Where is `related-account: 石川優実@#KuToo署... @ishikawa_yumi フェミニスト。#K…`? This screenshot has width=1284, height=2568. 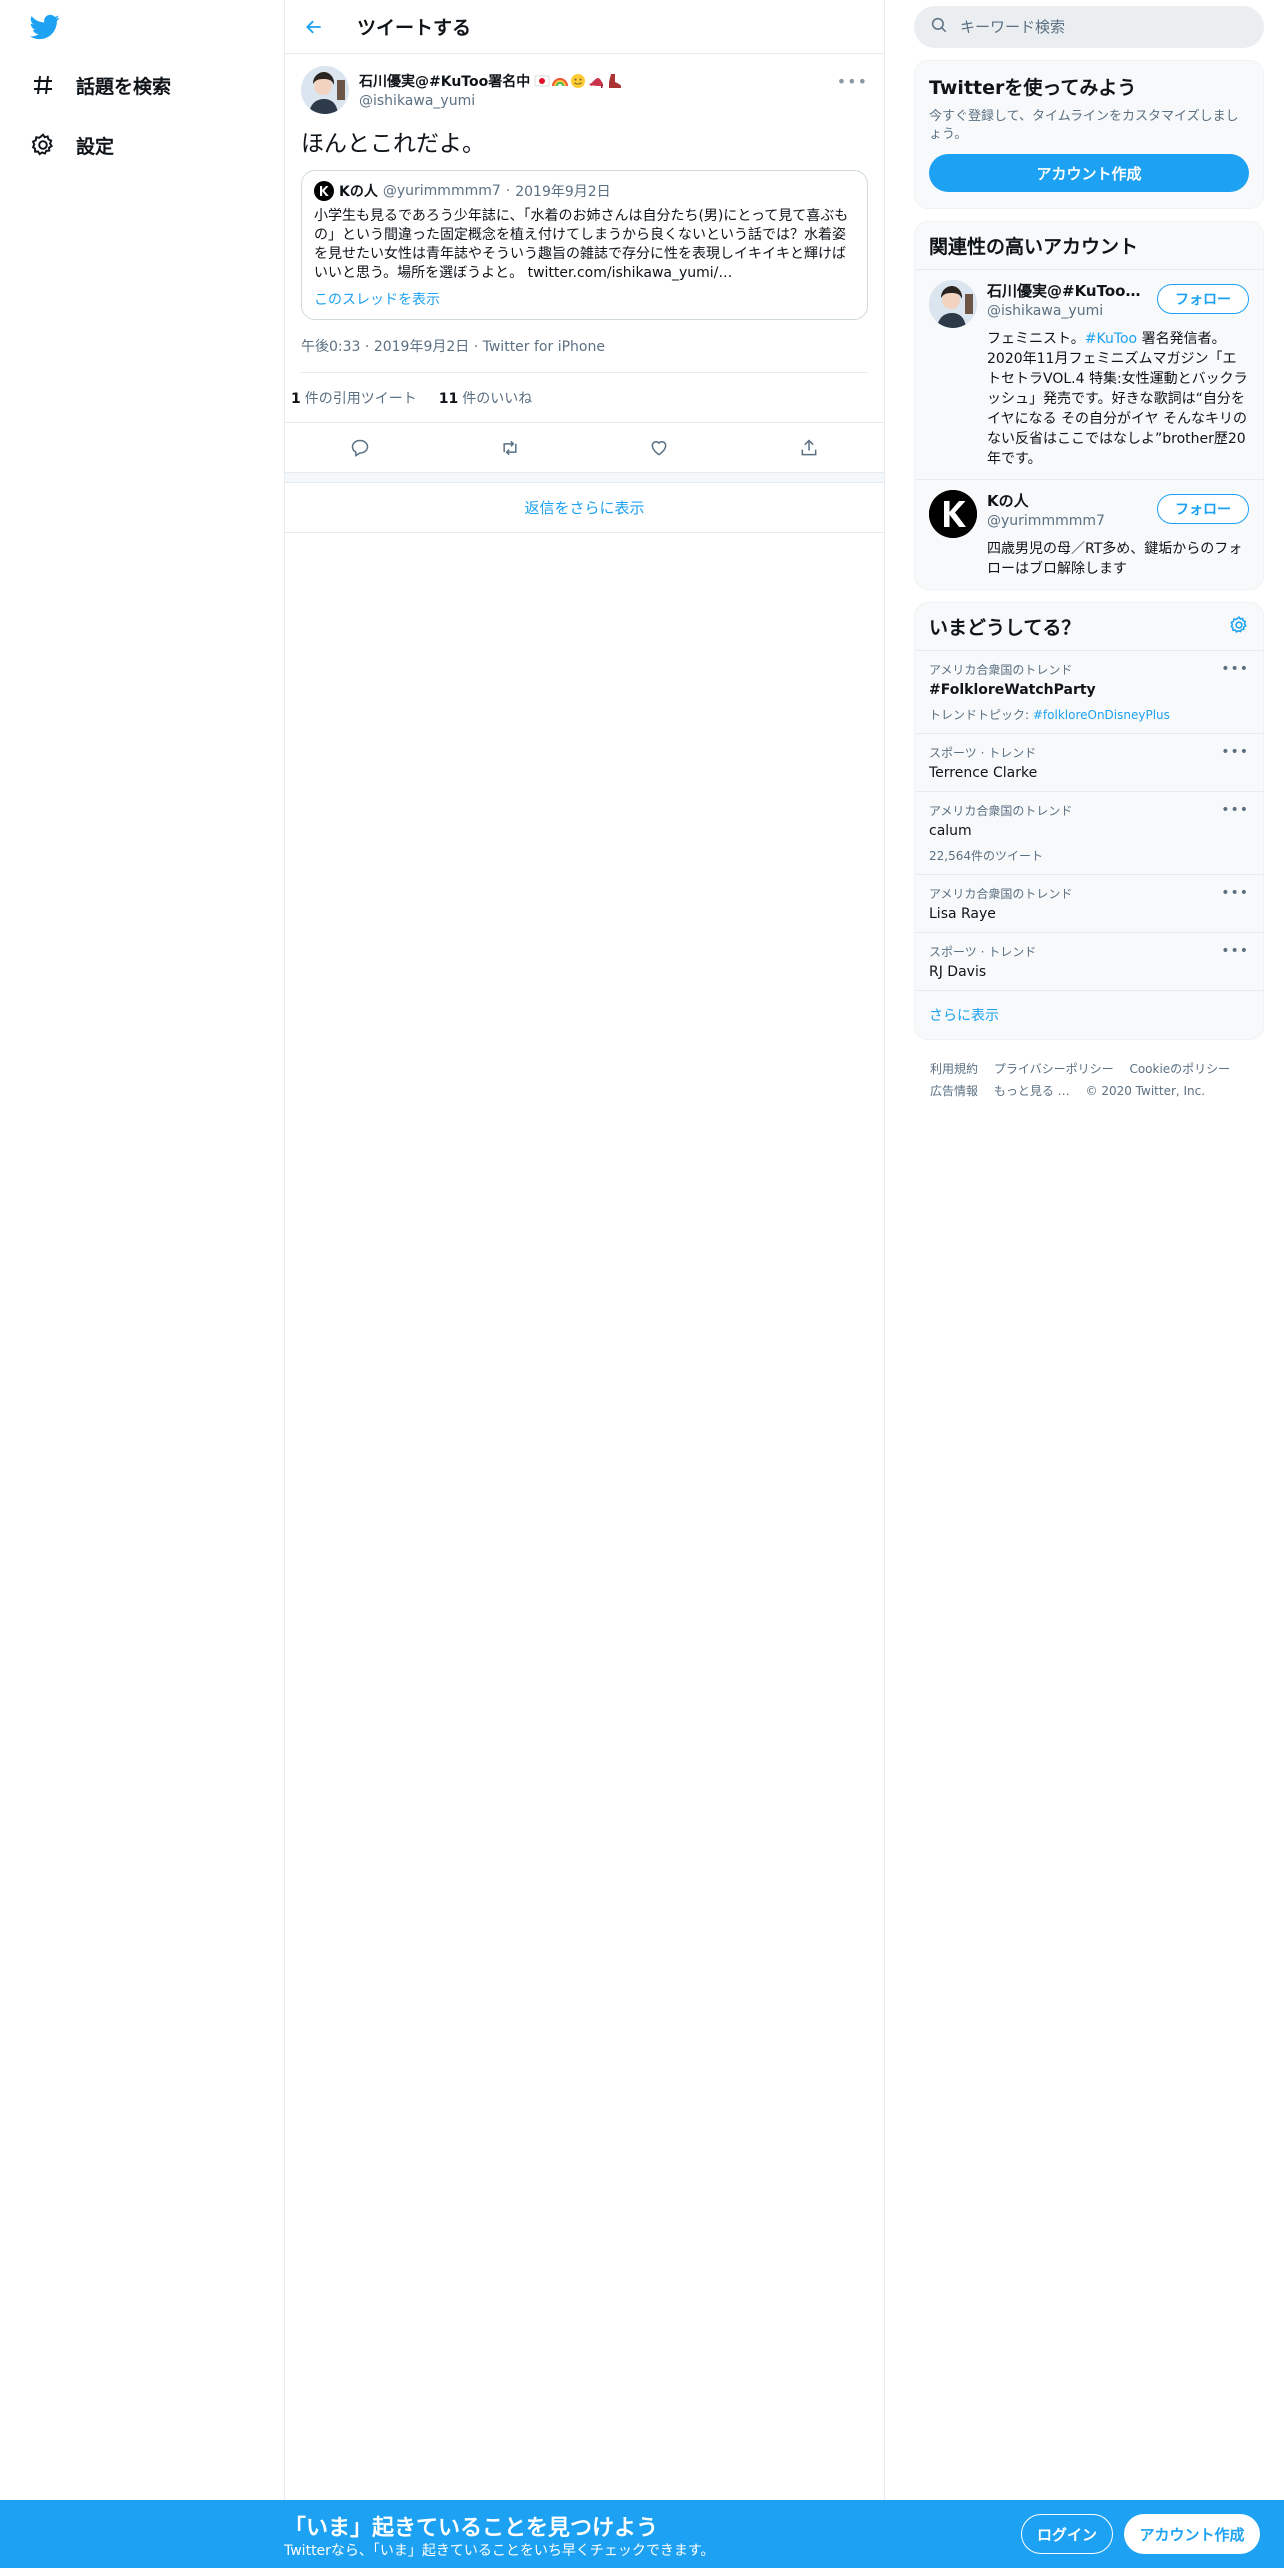 related-account: 石川優実@#KuToo署... @ishikawa_yumi フェミニスト。#K… is located at coordinates (1089, 375).